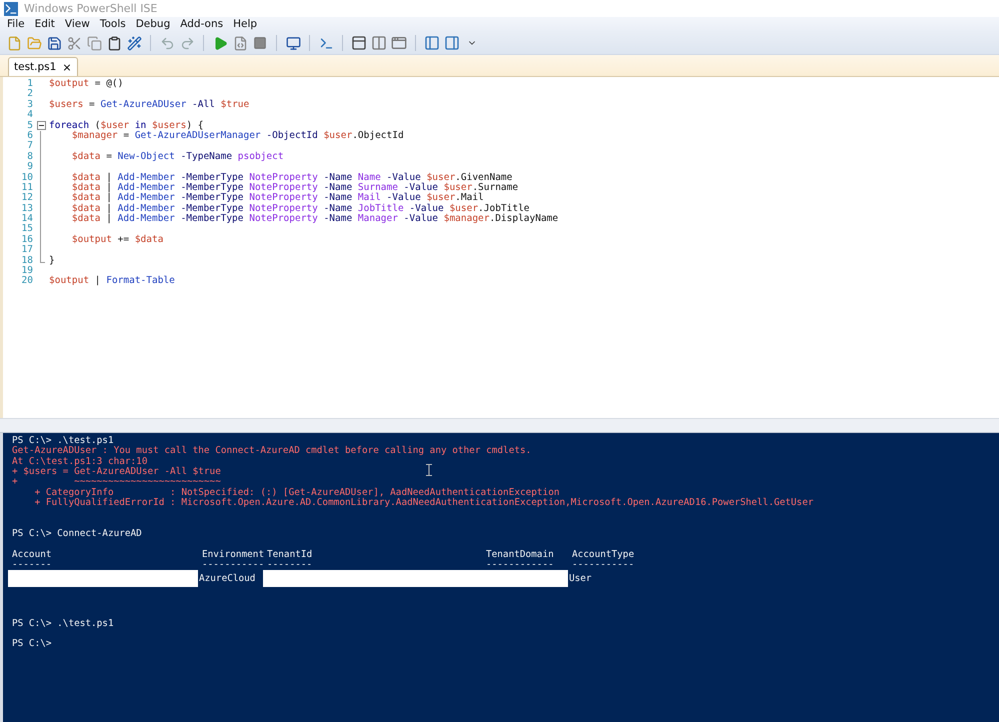 This screenshot has height=722, width=999. Describe the element at coordinates (45, 24) in the screenshot. I see `menu-item: Edit` at that location.